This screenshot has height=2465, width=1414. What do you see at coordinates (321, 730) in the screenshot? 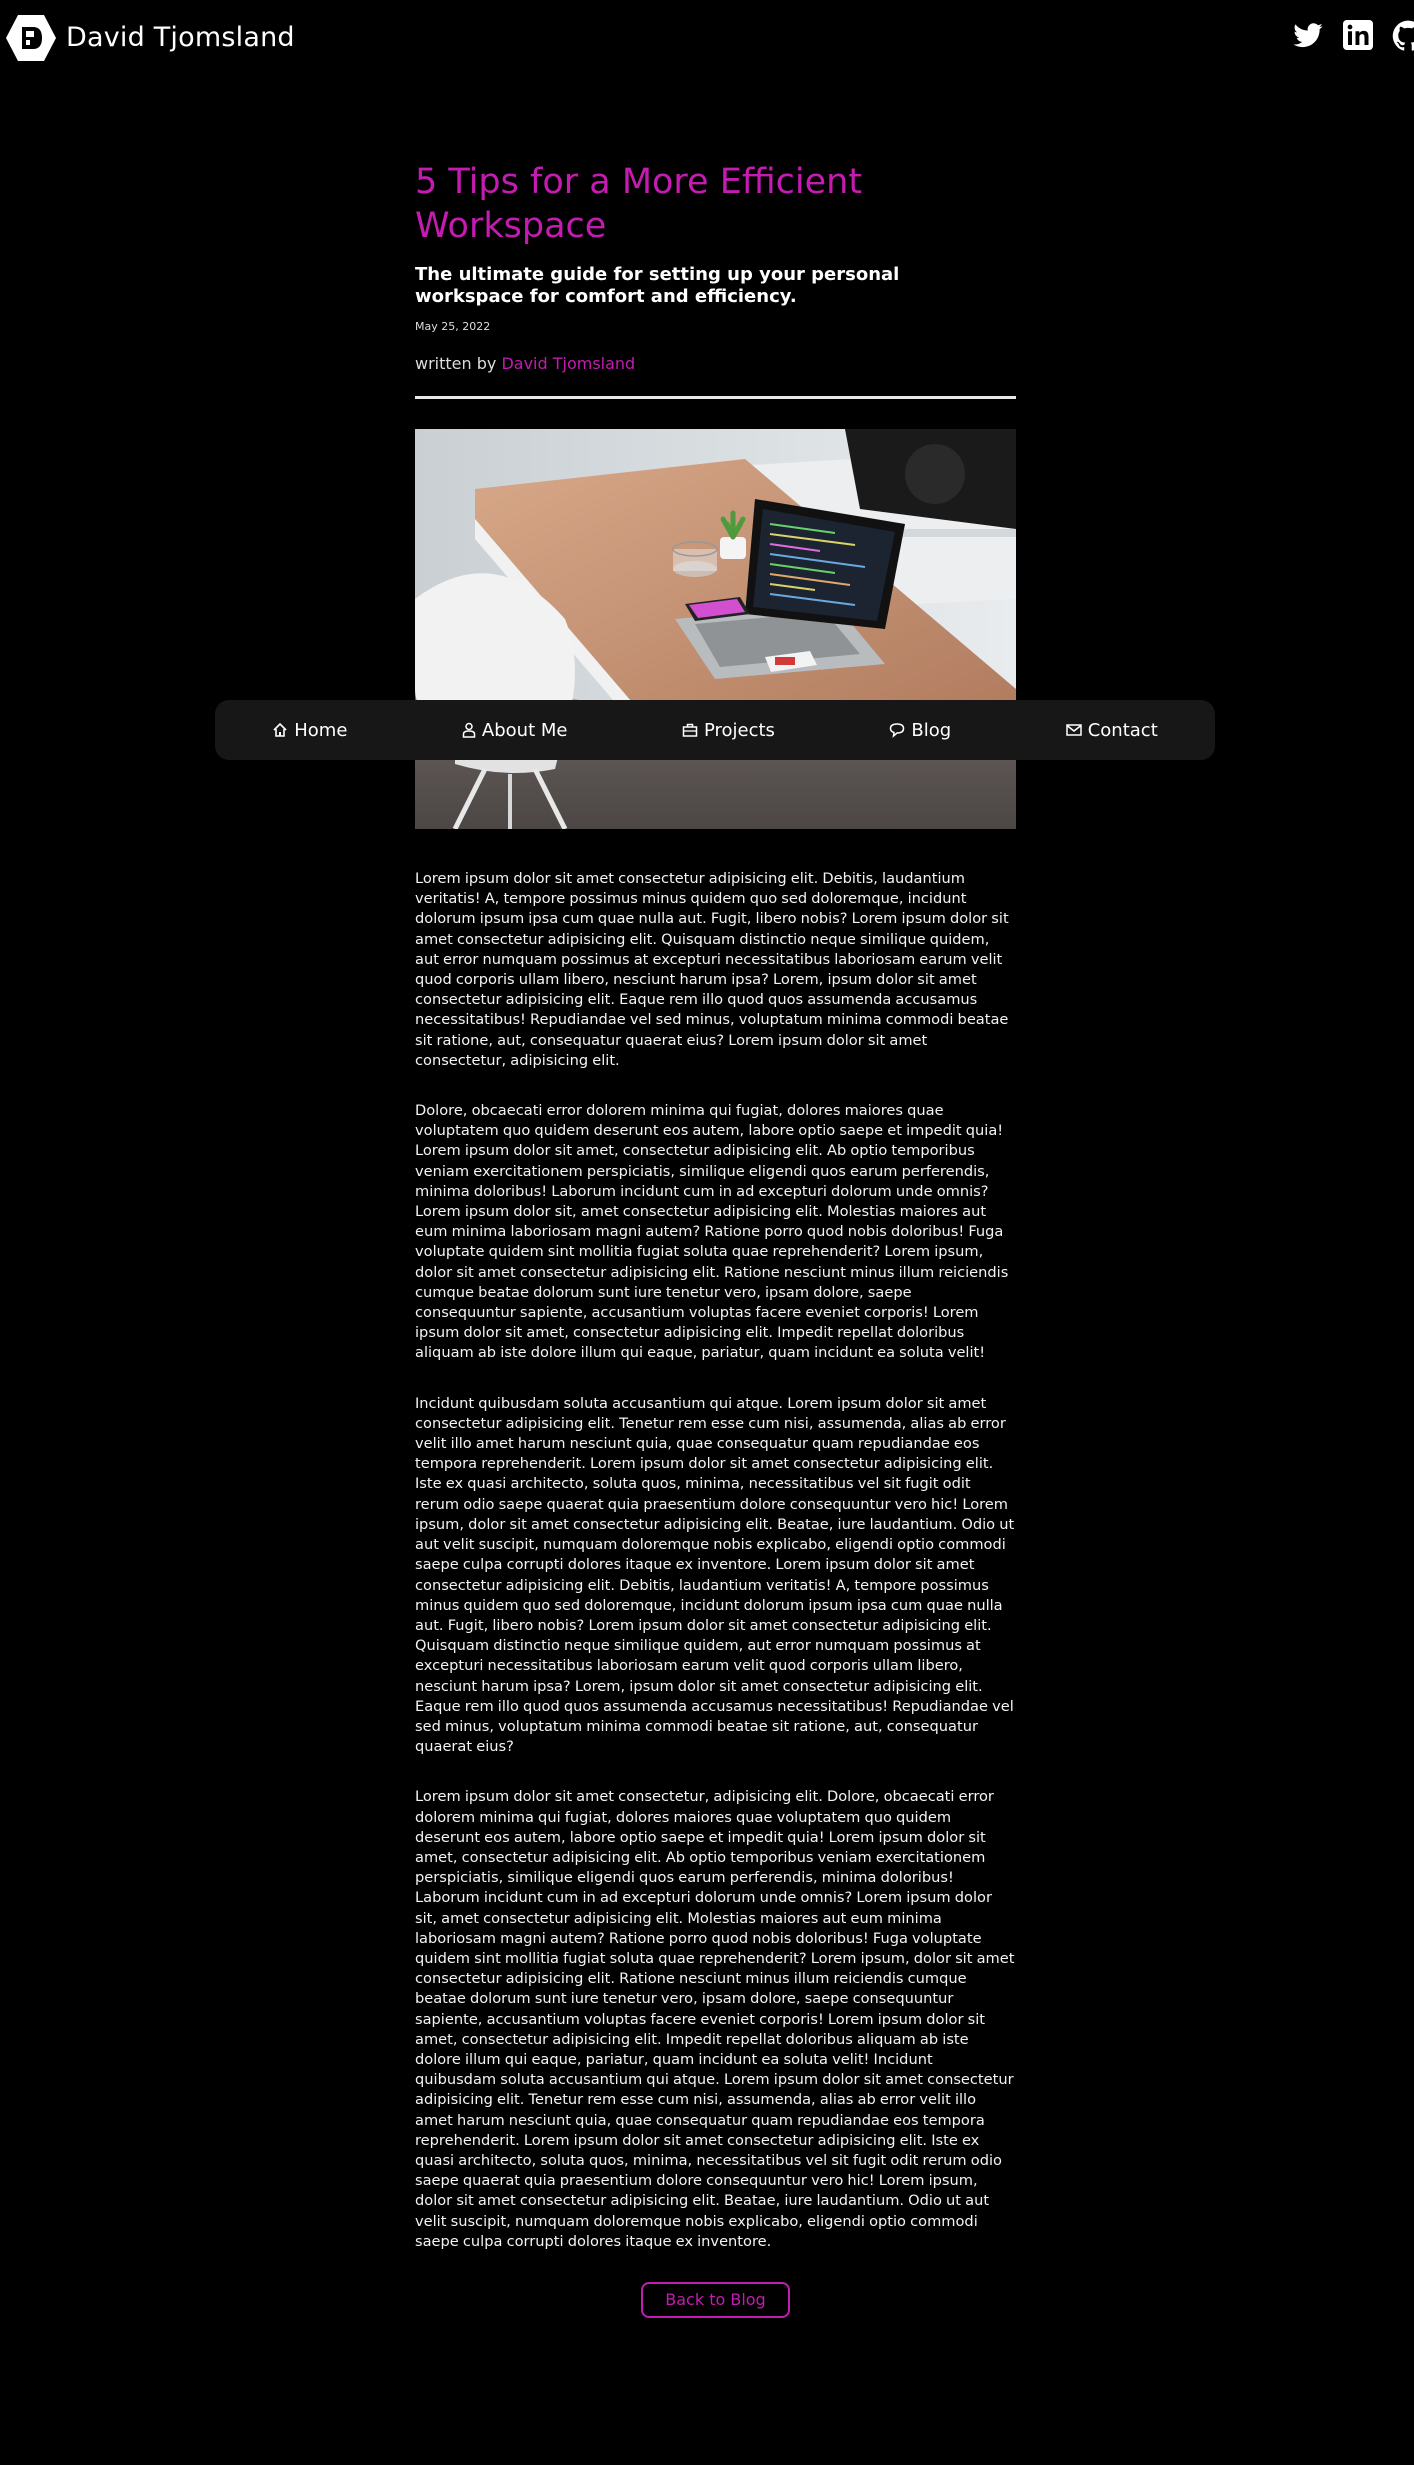
I see `nav-item-label: Home` at bounding box center [321, 730].